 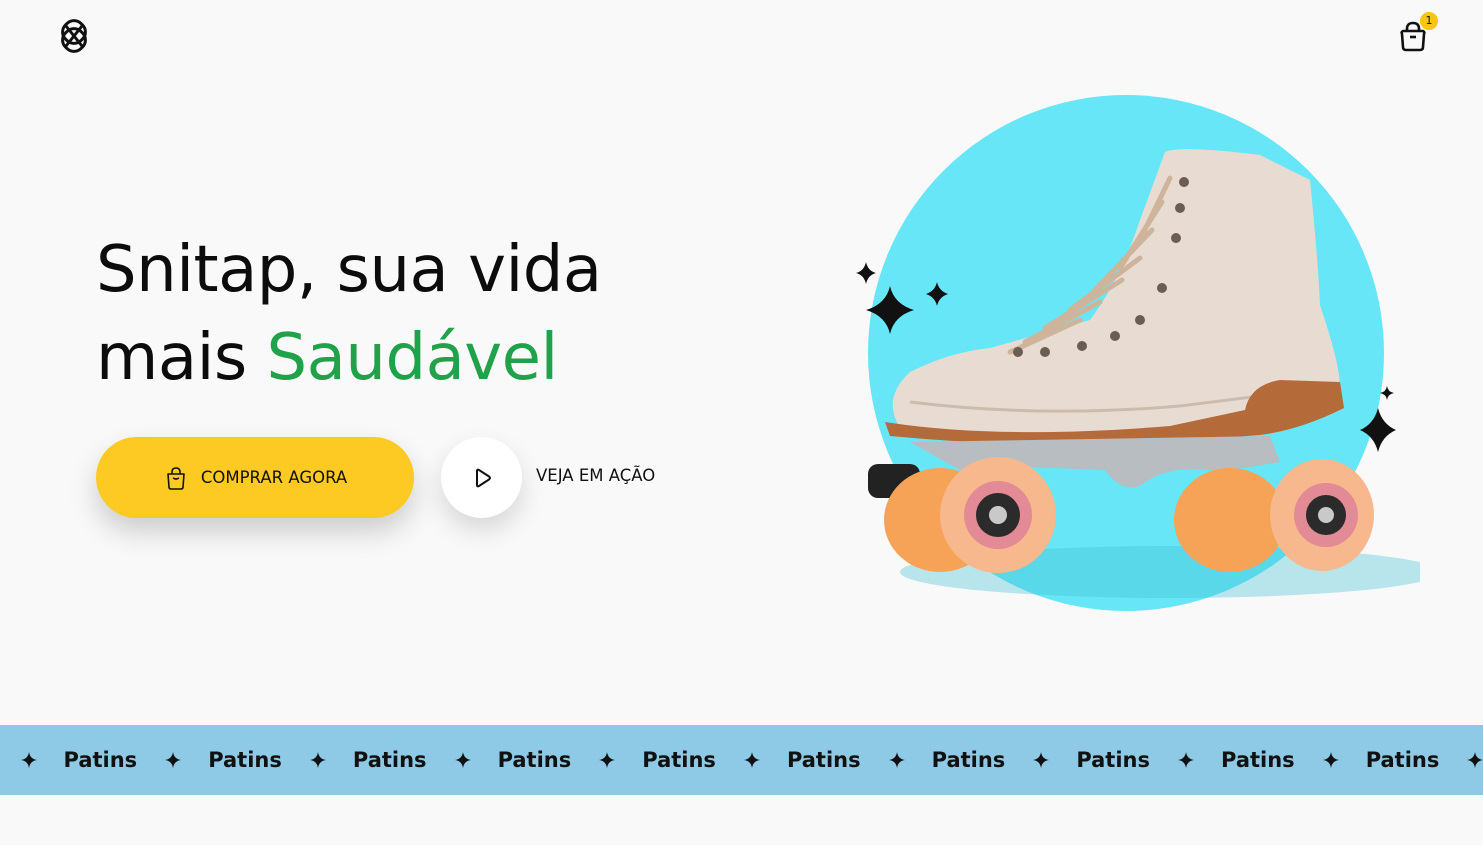 What do you see at coordinates (1429, 21) in the screenshot?
I see `cart-count-badge: 1` at bounding box center [1429, 21].